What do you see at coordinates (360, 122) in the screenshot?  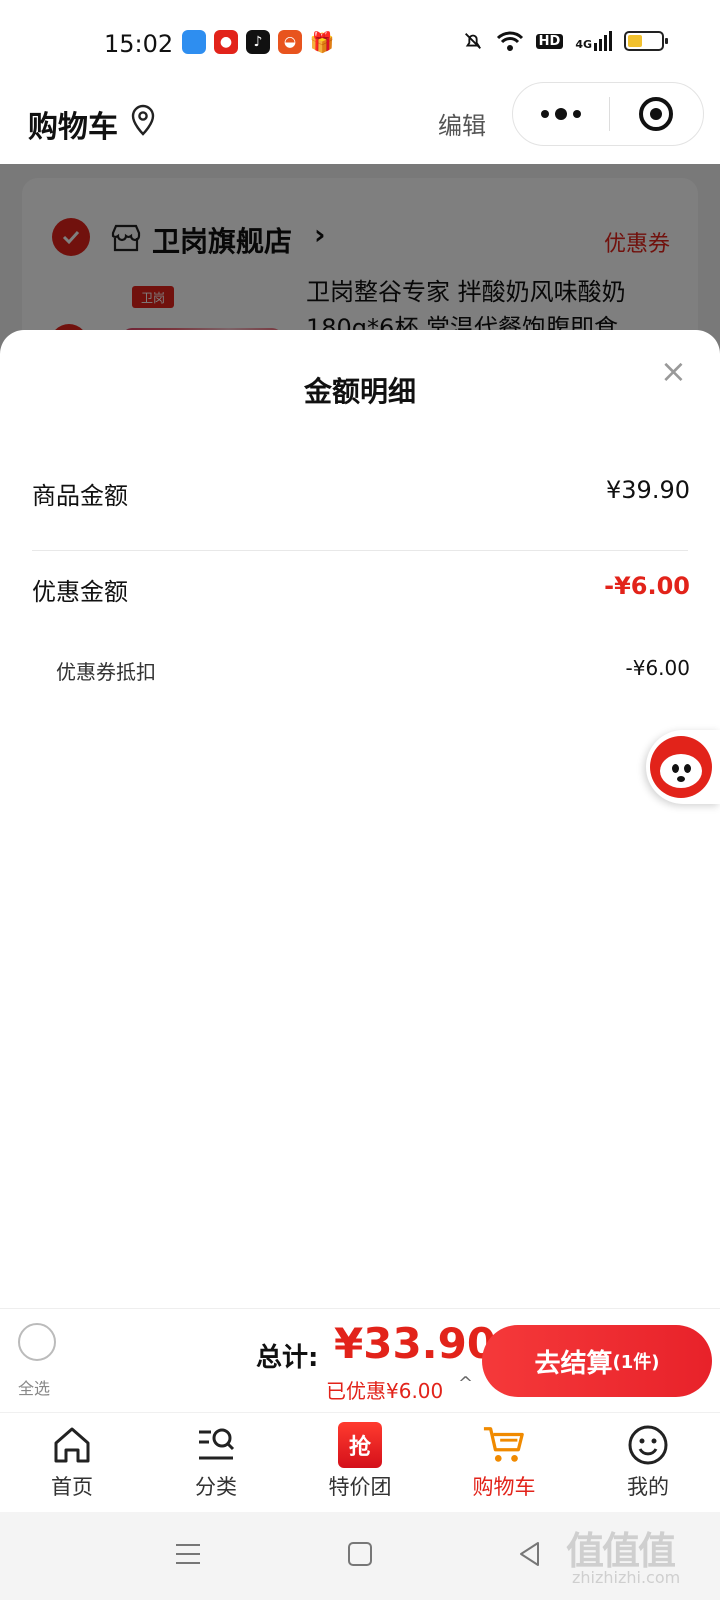 I see `page-header: 购物车 编辑` at bounding box center [360, 122].